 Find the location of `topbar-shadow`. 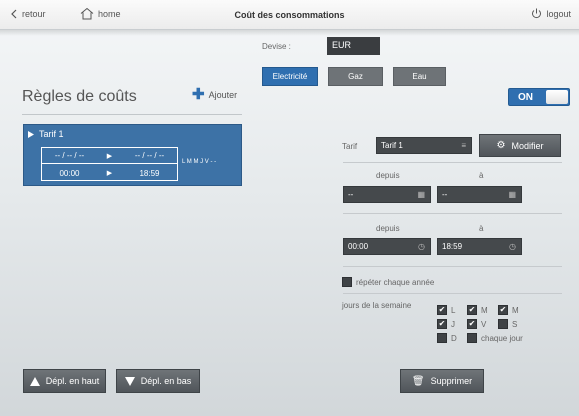

topbar-shadow is located at coordinates (289, 33).